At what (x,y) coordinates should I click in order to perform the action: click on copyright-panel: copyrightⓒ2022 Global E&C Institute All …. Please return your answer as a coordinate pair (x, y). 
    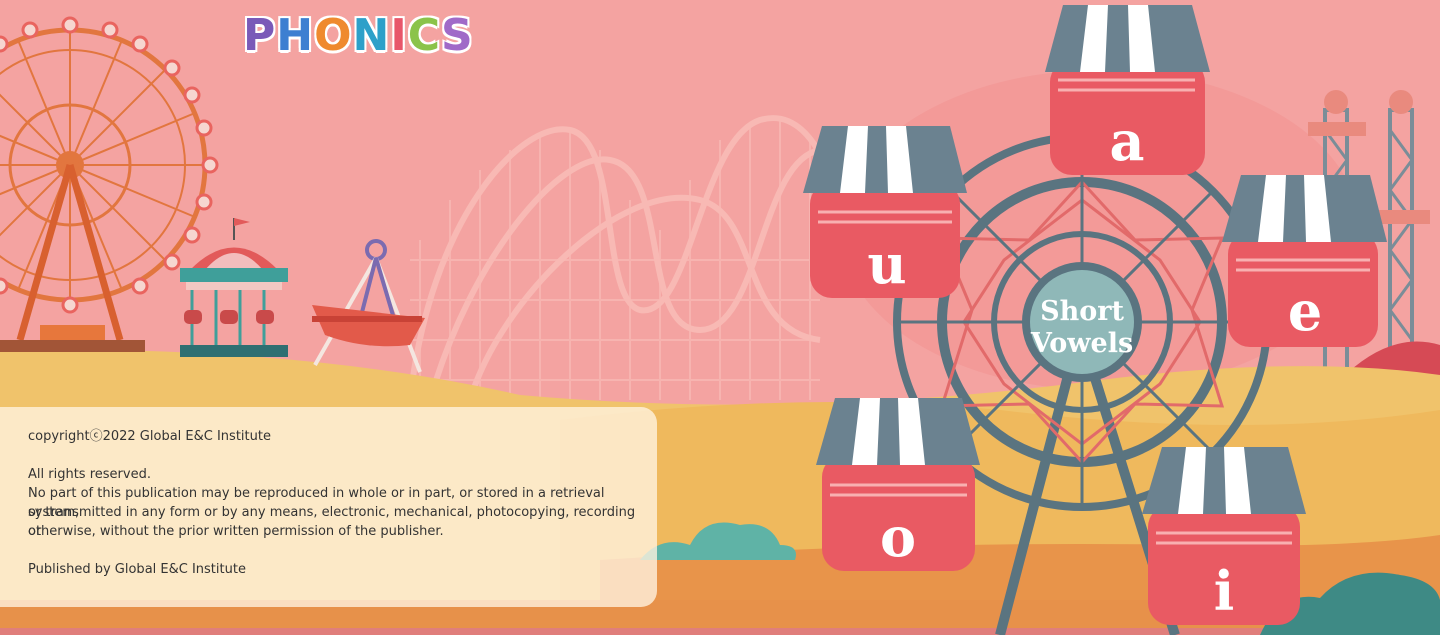
    Looking at the image, I should click on (328, 507).